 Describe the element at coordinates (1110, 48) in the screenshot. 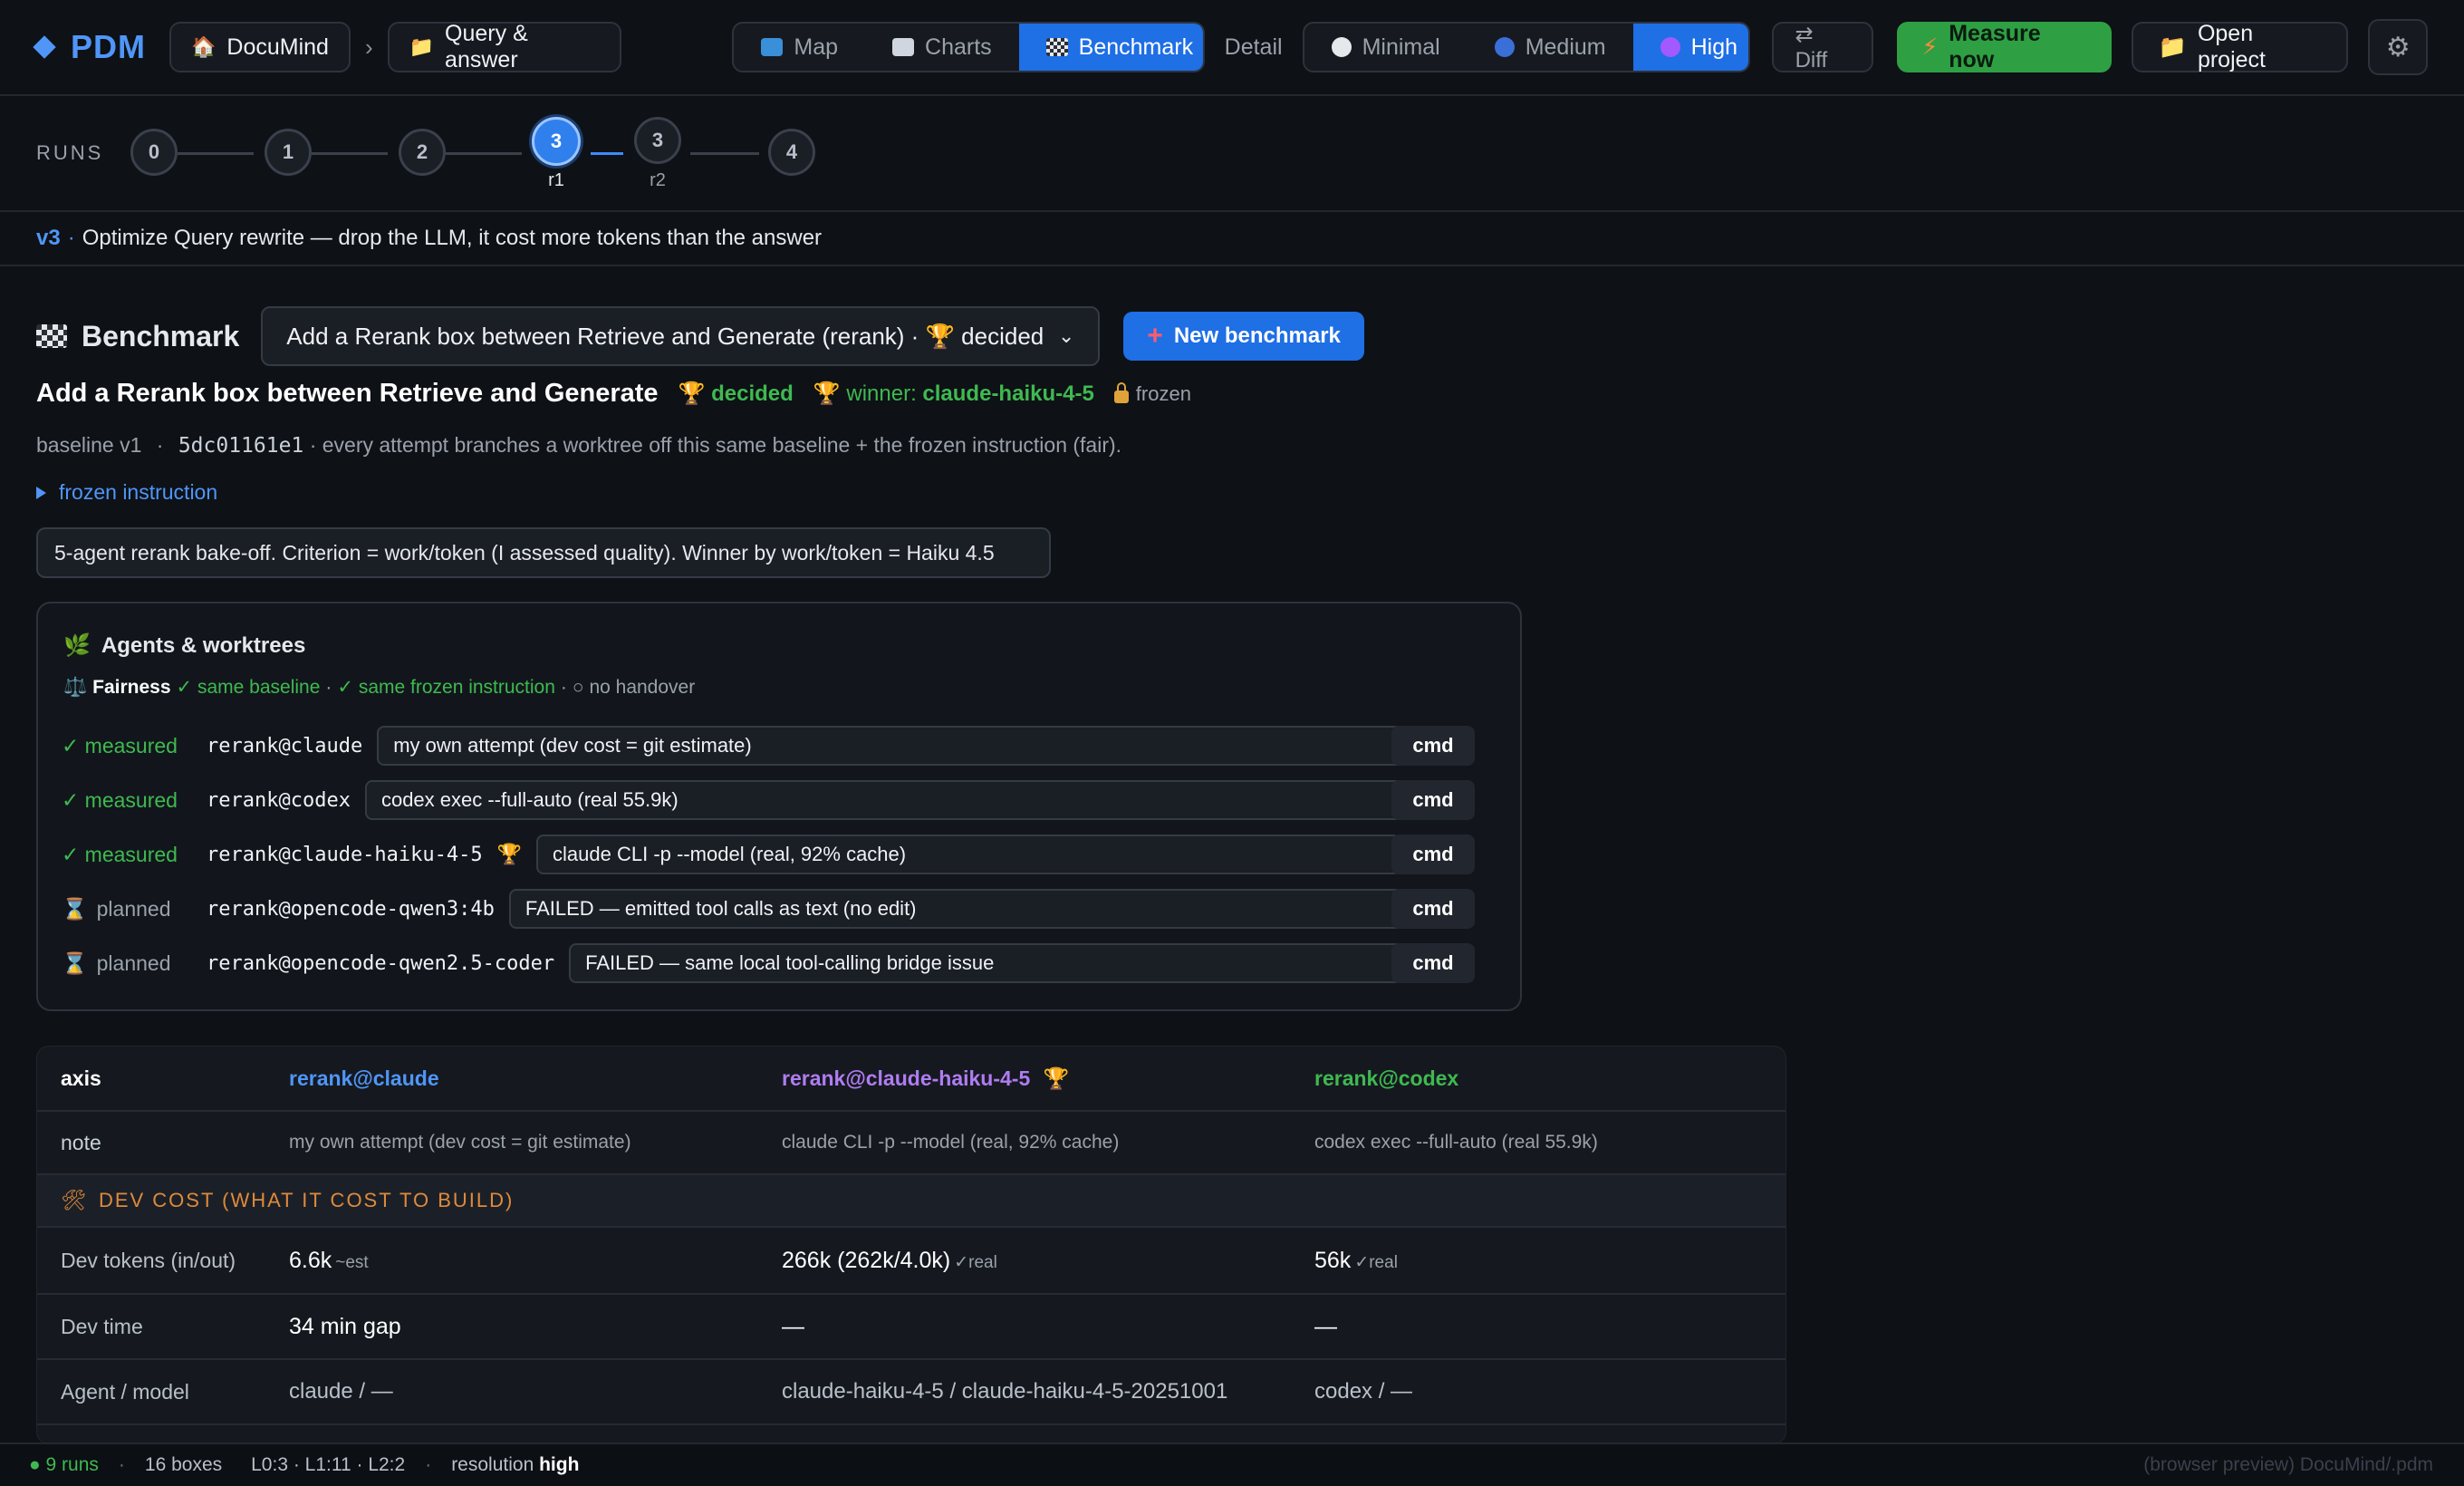

I see `tab-benchmark: Benchmark` at that location.